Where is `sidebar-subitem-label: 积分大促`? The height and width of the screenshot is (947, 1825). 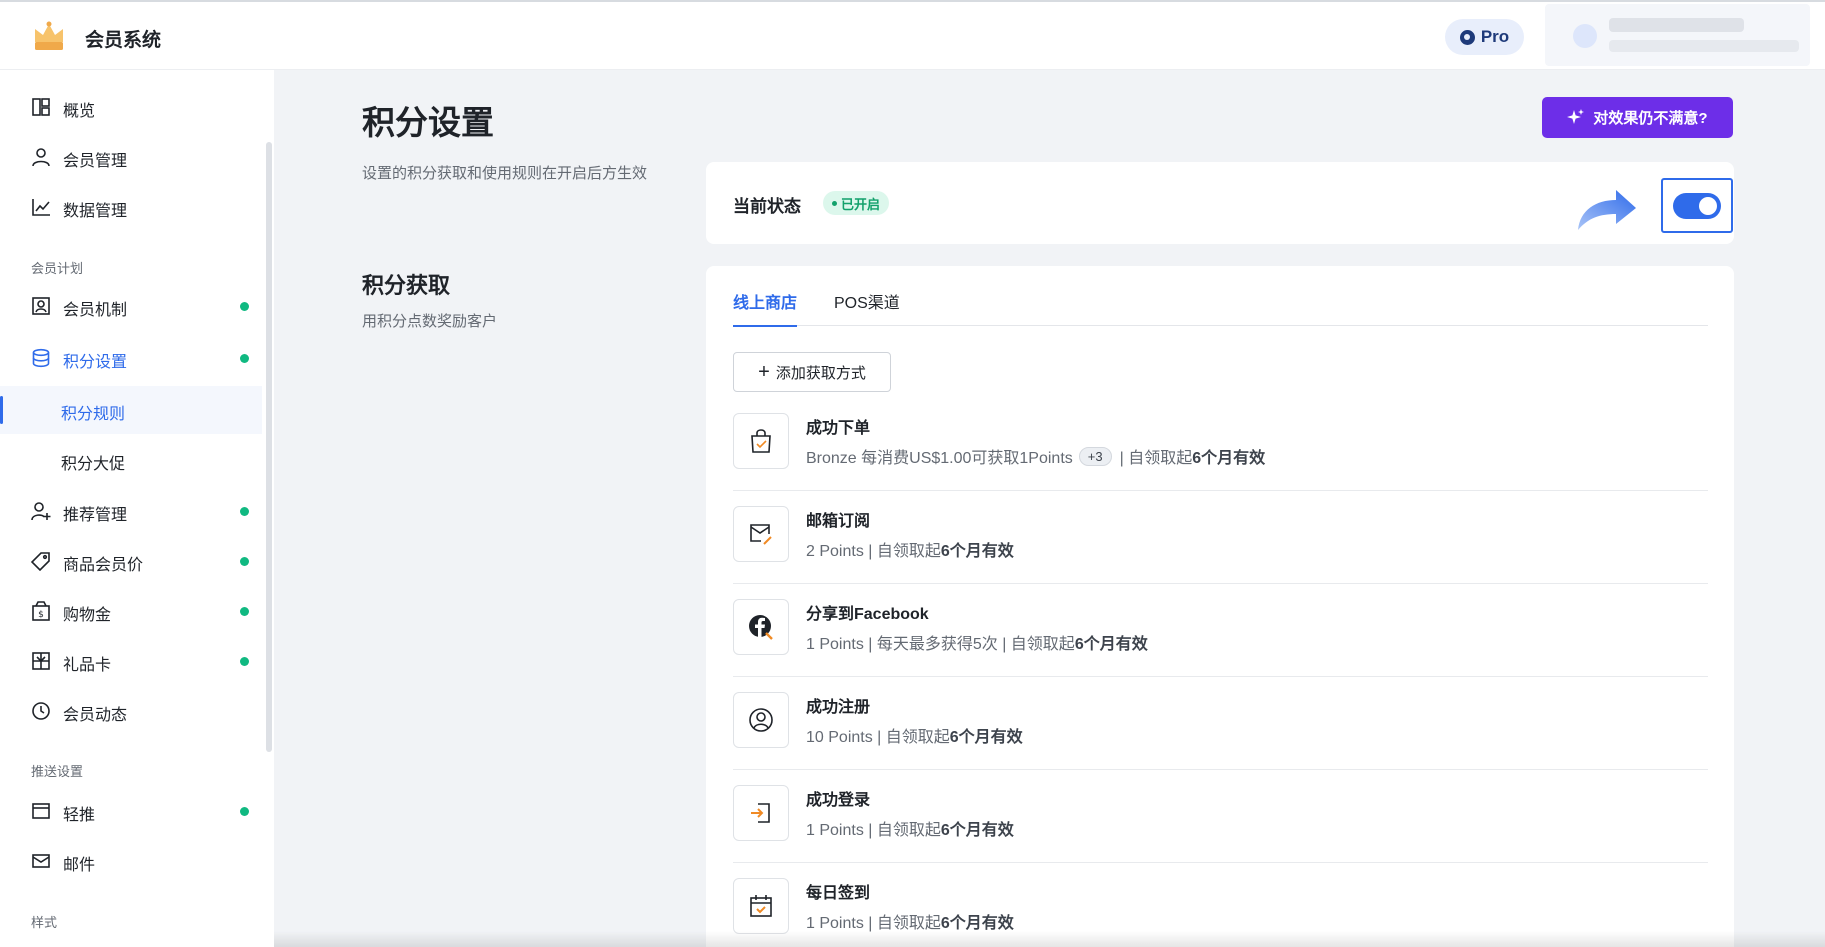
sidebar-subitem-label: 积分大促 is located at coordinates (93, 464).